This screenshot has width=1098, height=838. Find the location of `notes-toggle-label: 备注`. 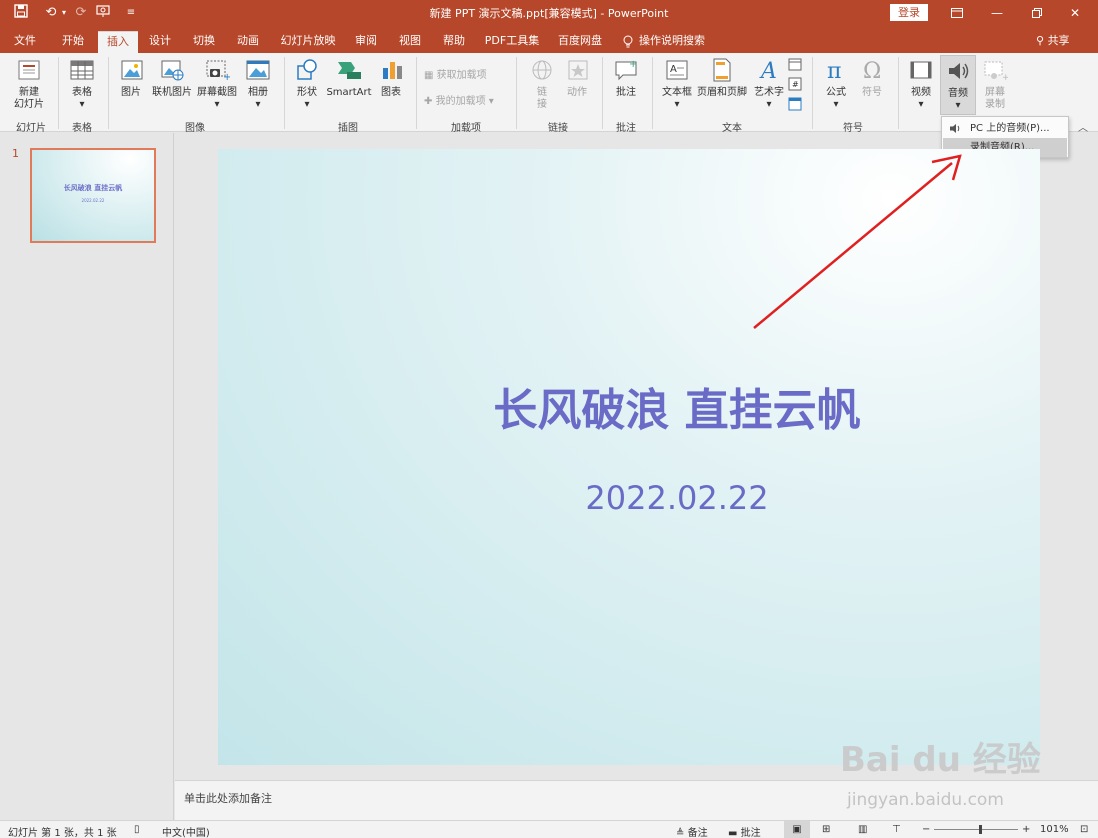

notes-toggle-label: 备注 is located at coordinates (697, 833).